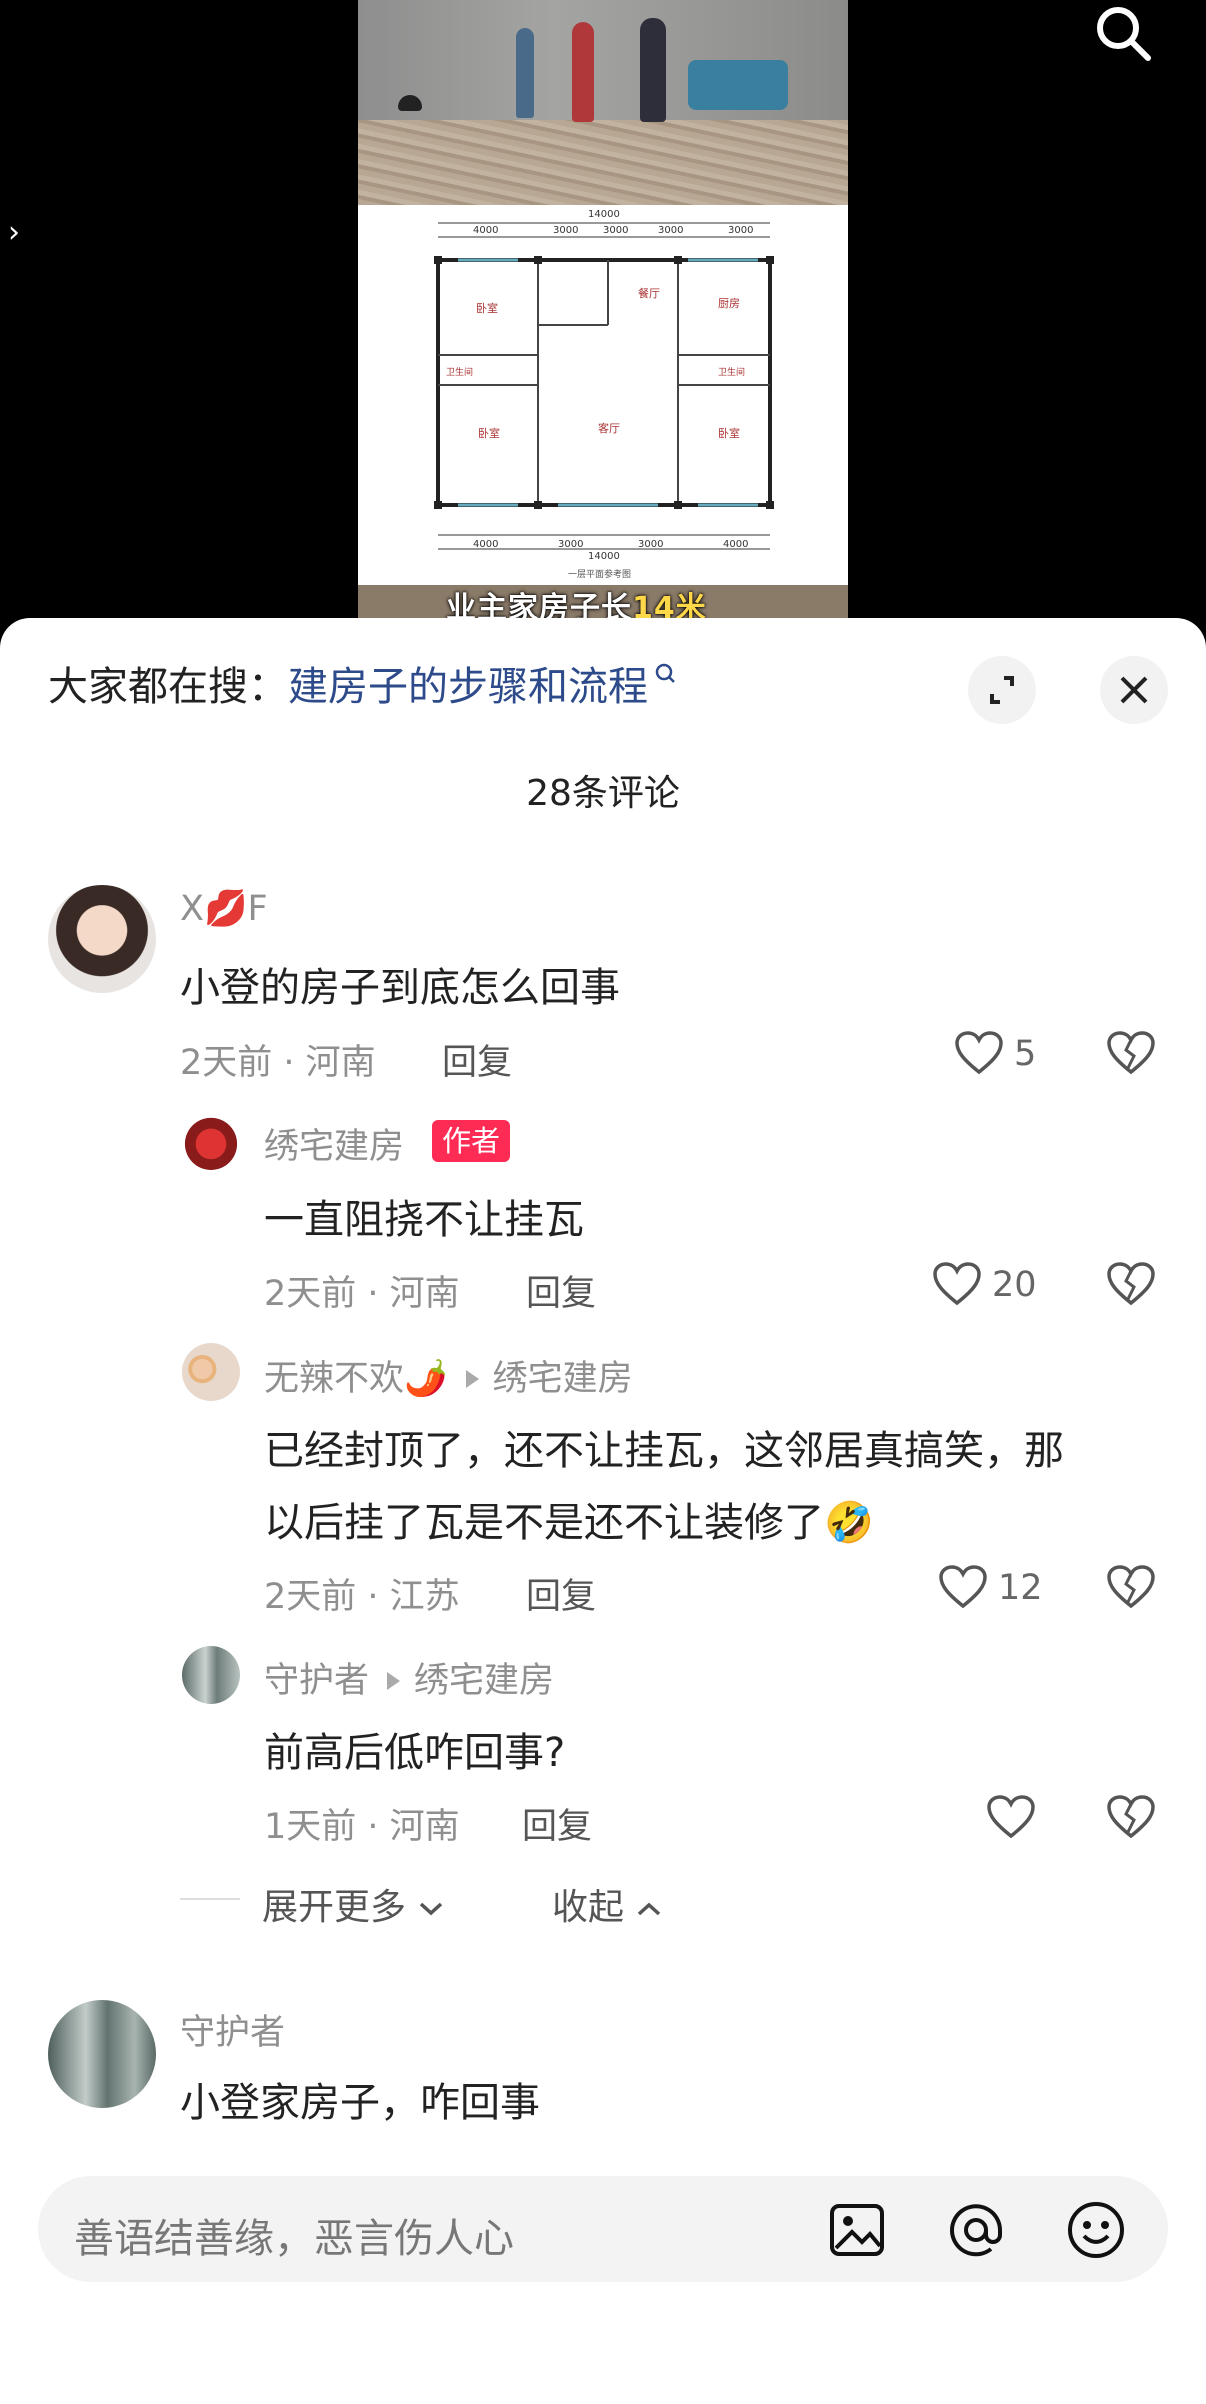 The height and width of the screenshot is (2404, 1206). I want to click on reply-text-line: 以后挂了瓦是不是还不让装修了🤣, so click(569, 1519).